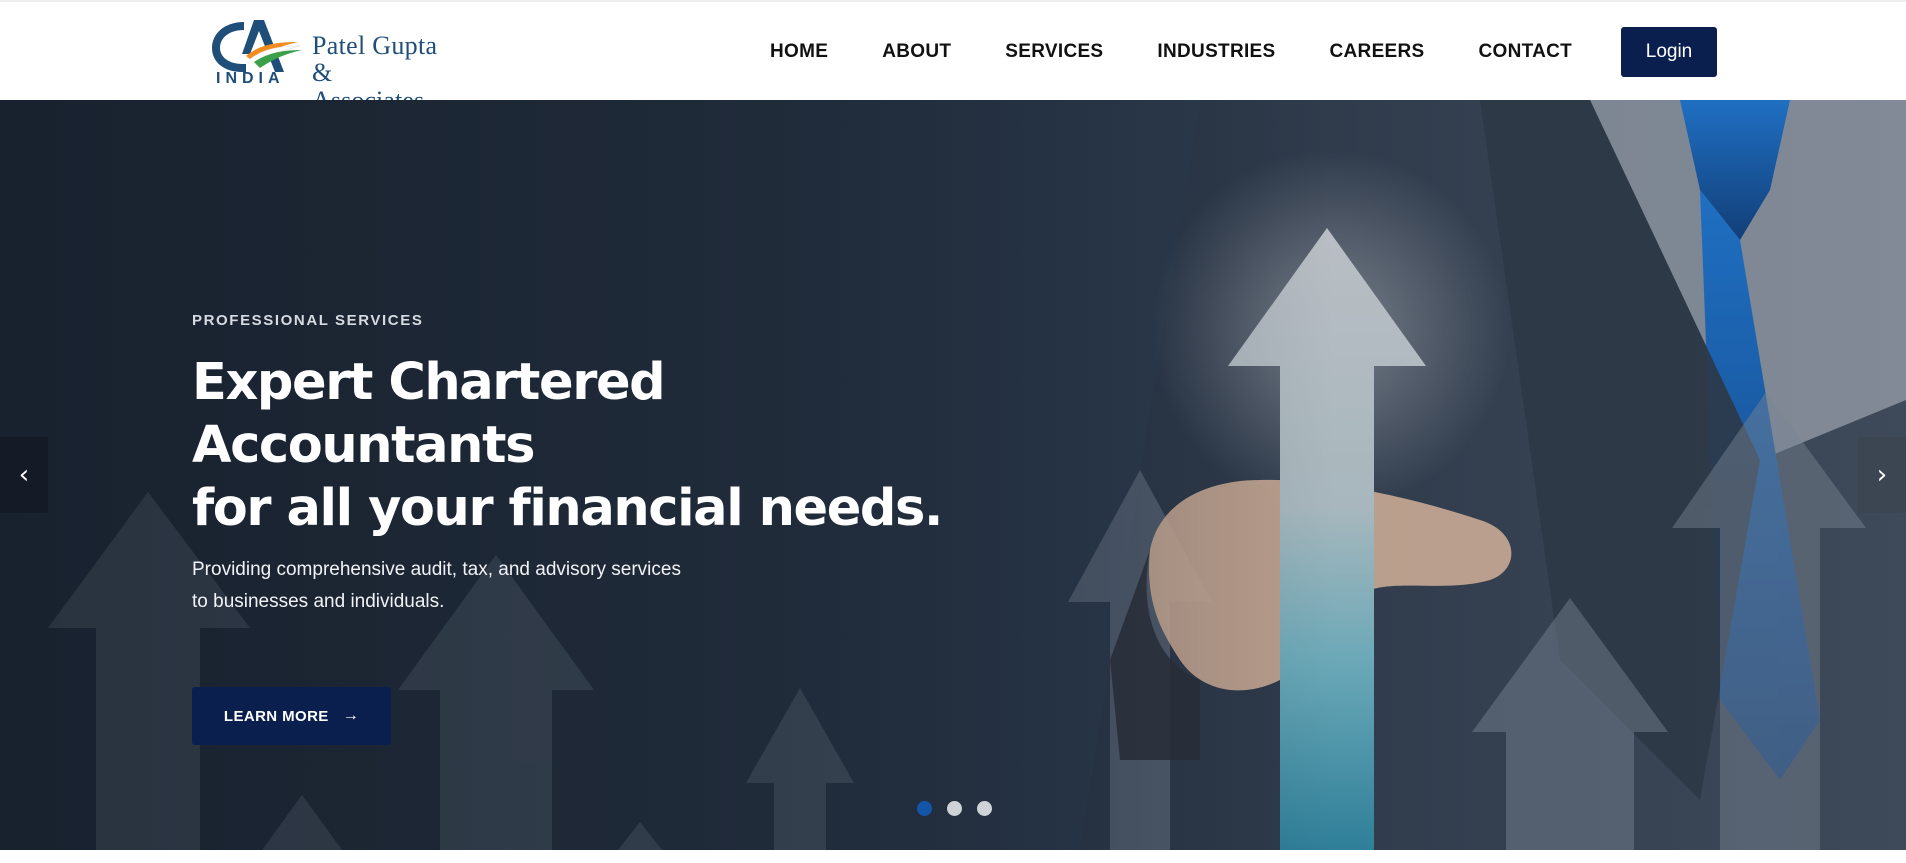 The image size is (1906, 863). I want to click on chevron-left-icon: ‹, so click(24, 475).